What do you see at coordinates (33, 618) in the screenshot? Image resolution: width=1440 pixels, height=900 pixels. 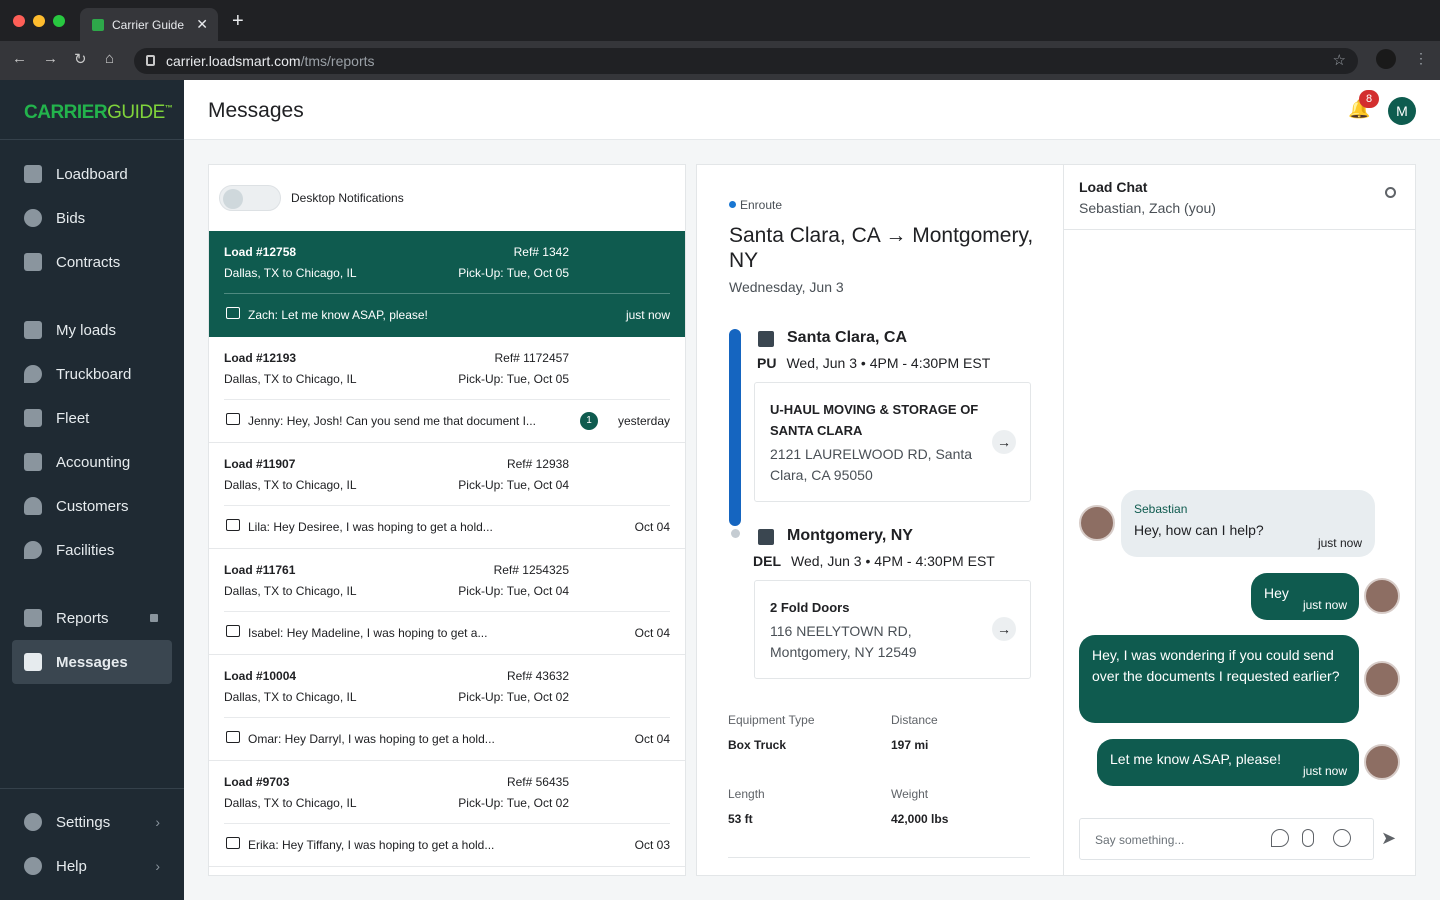 I see `reports-icon` at bounding box center [33, 618].